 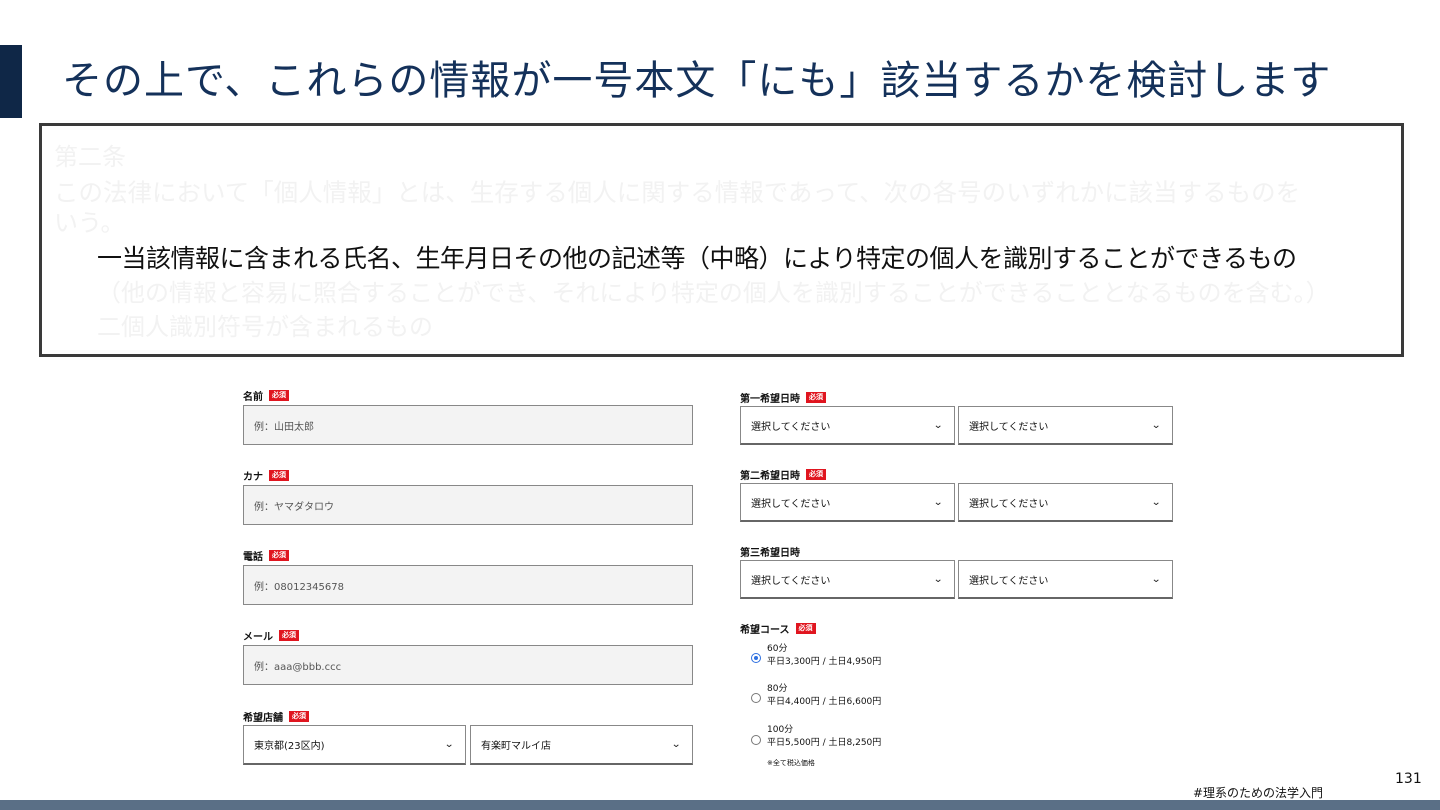 What do you see at coordinates (266, 395) in the screenshot?
I see `name-label: 名前 必須` at bounding box center [266, 395].